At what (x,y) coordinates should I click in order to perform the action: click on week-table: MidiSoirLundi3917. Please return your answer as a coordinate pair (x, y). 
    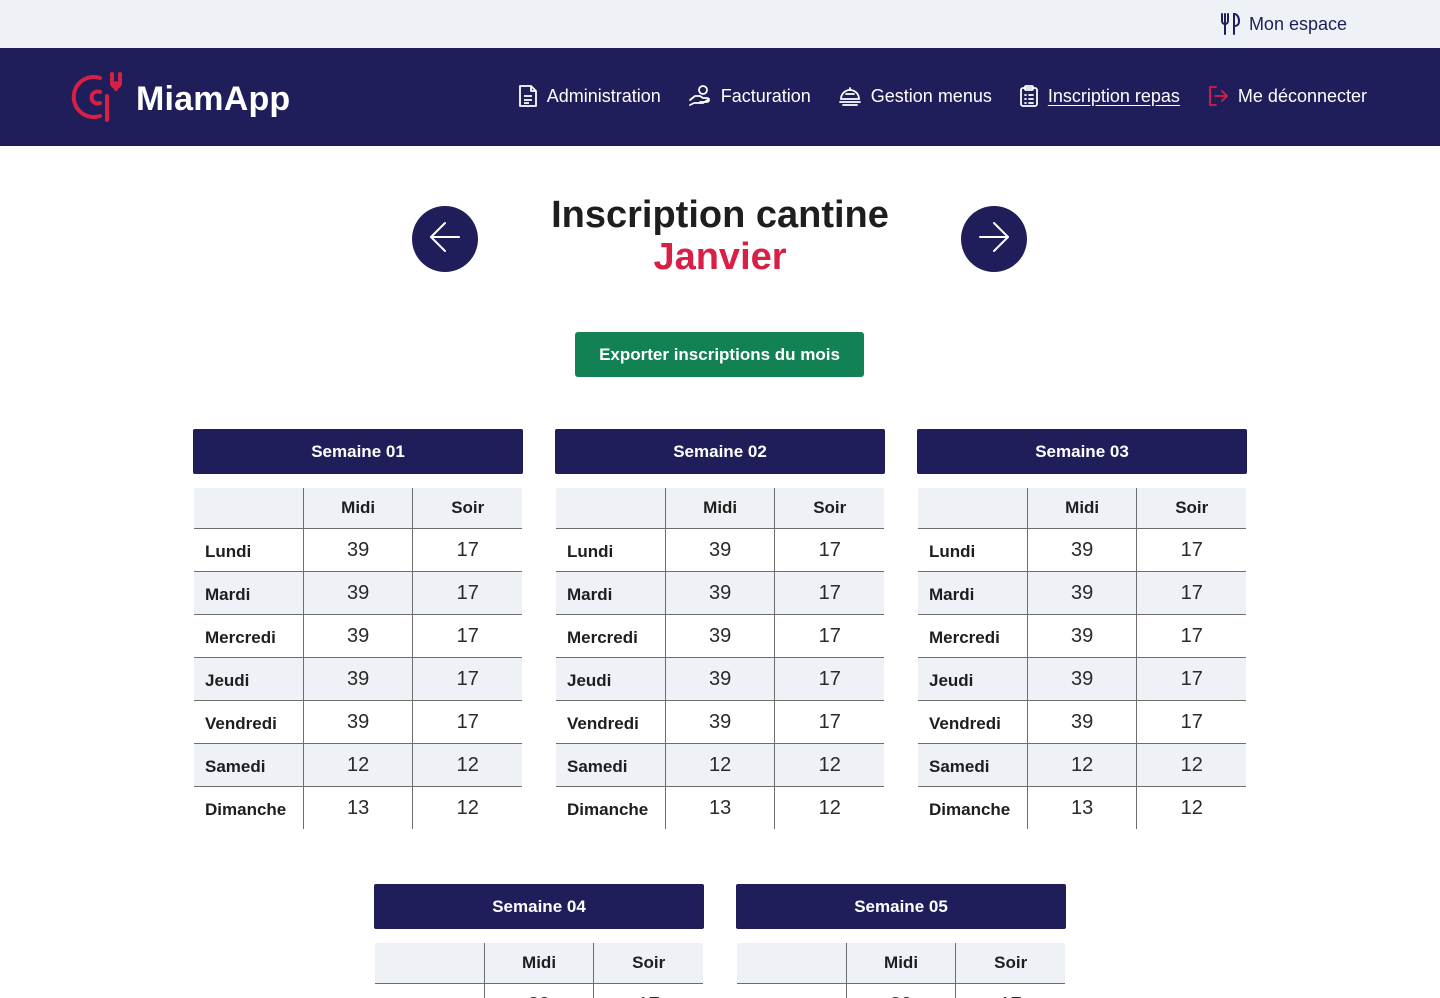
    Looking at the image, I should click on (539, 970).